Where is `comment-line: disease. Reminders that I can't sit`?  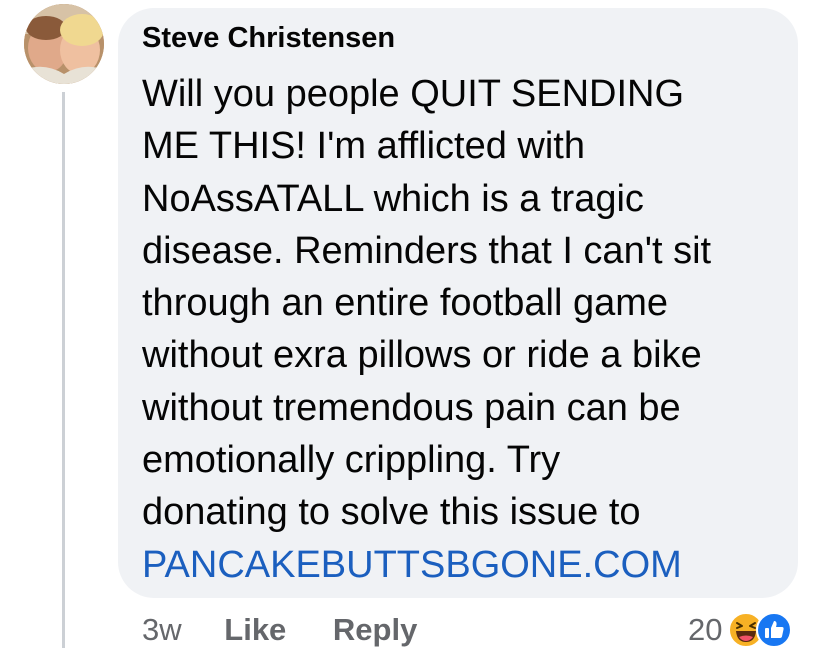
comment-line: disease. Reminders that I can't sit is located at coordinates (427, 250).